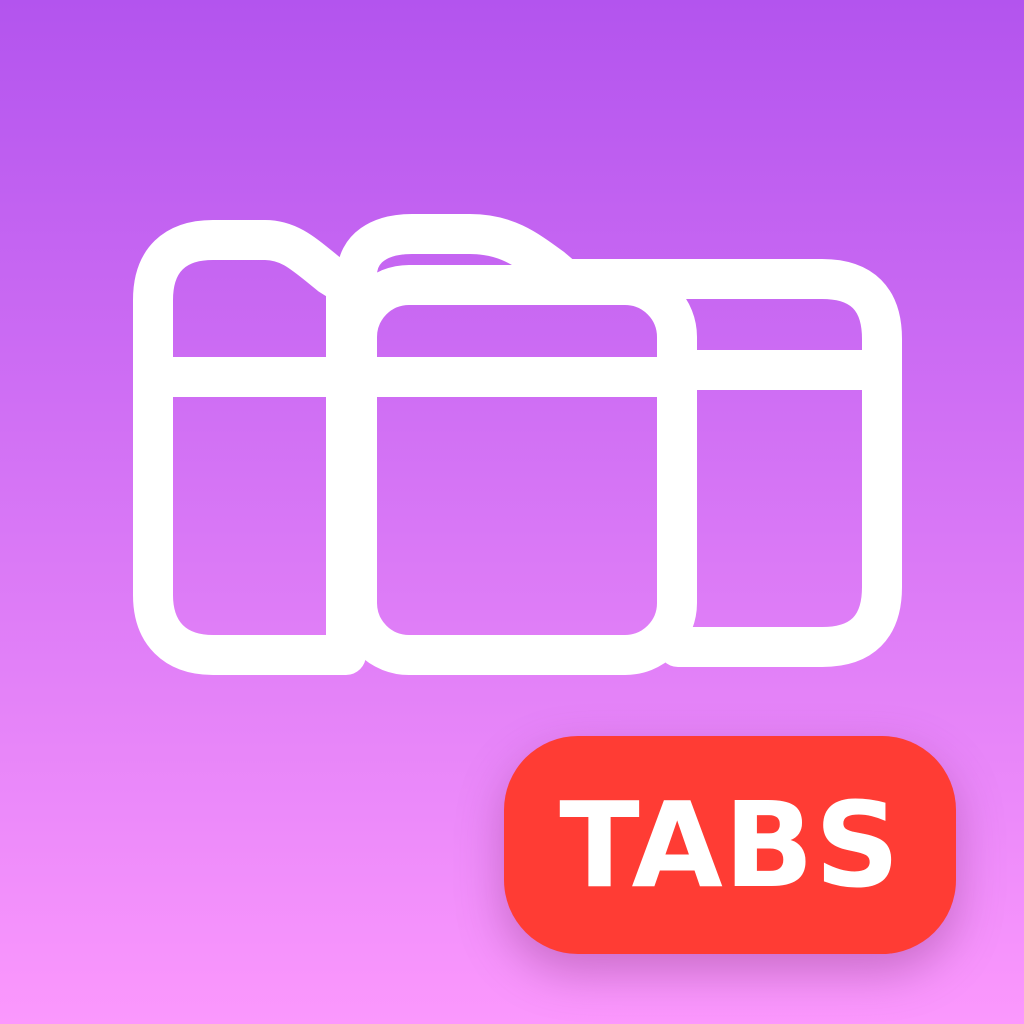  I want to click on tabs-badge-label: TABS, so click(730, 845).